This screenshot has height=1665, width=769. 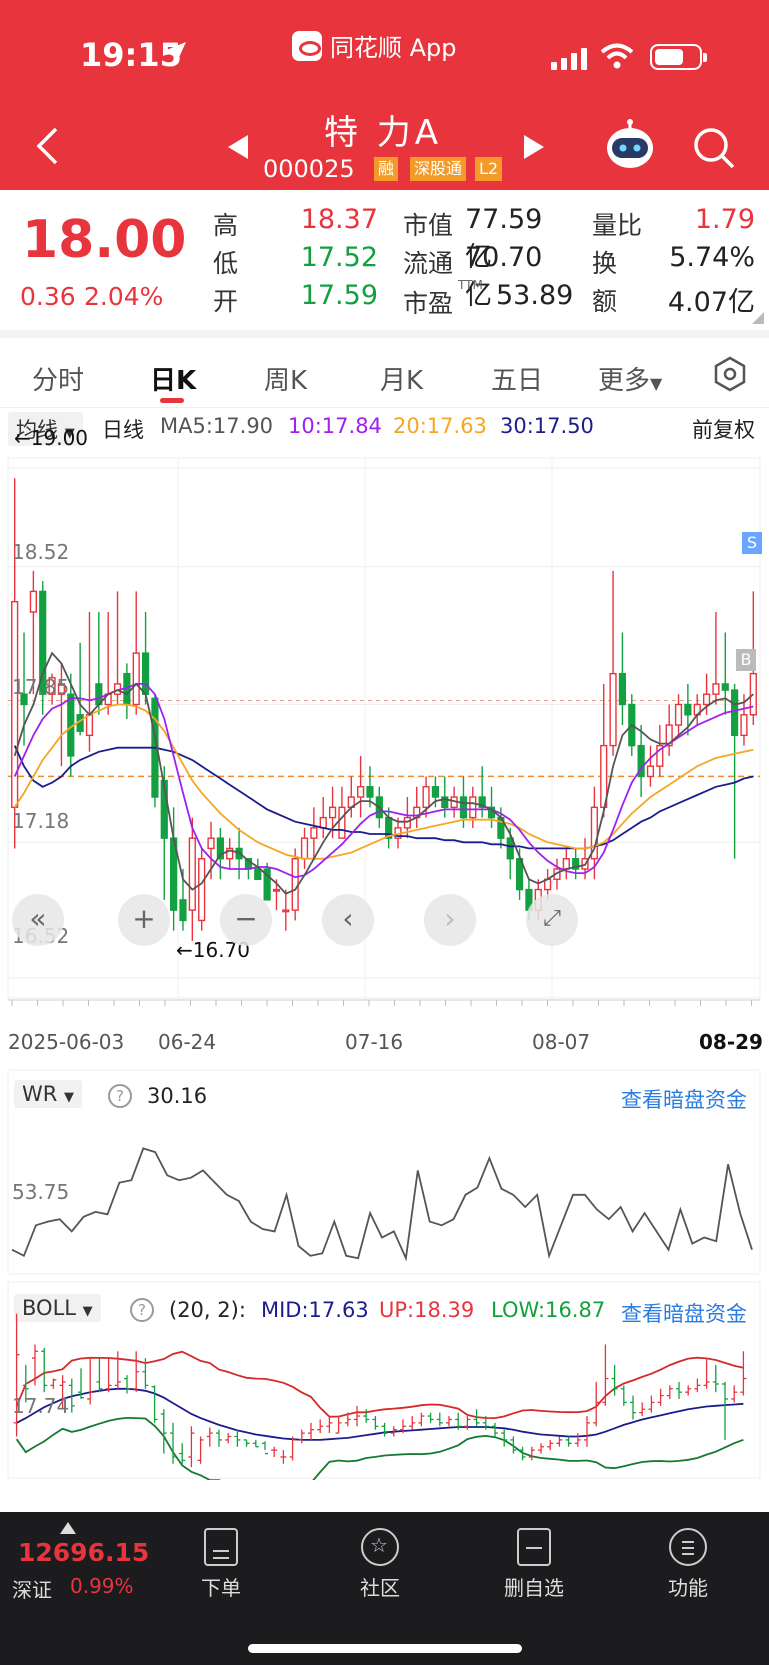 I want to click on zoom-out-far-button: «, so click(x=38, y=920).